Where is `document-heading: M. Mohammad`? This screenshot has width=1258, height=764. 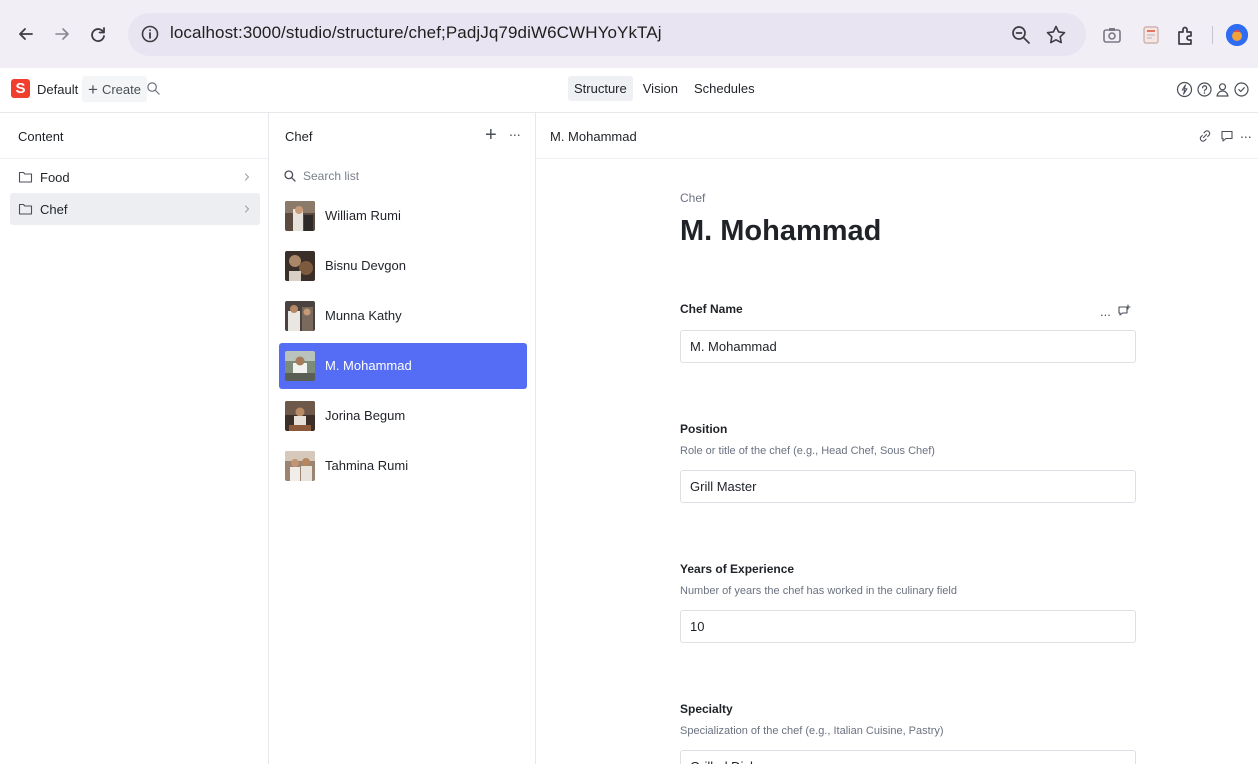 document-heading: M. Mohammad is located at coordinates (781, 231).